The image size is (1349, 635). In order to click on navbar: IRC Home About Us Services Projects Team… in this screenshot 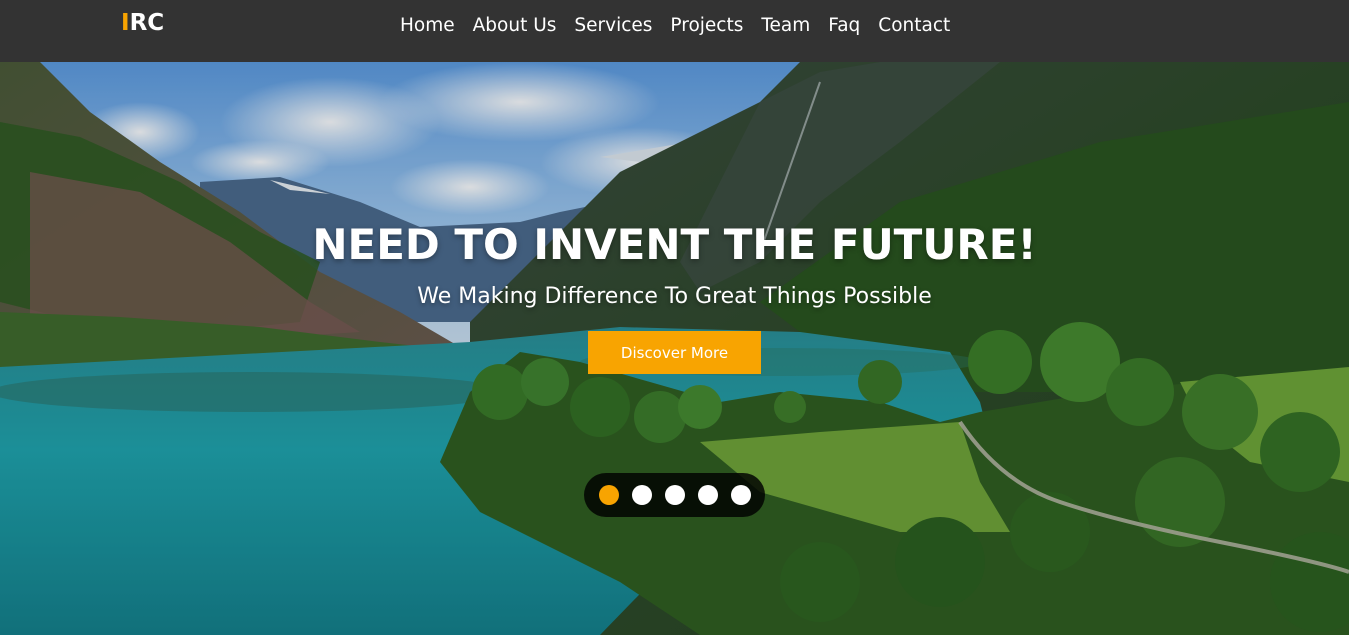, I will do `click(674, 31)`.